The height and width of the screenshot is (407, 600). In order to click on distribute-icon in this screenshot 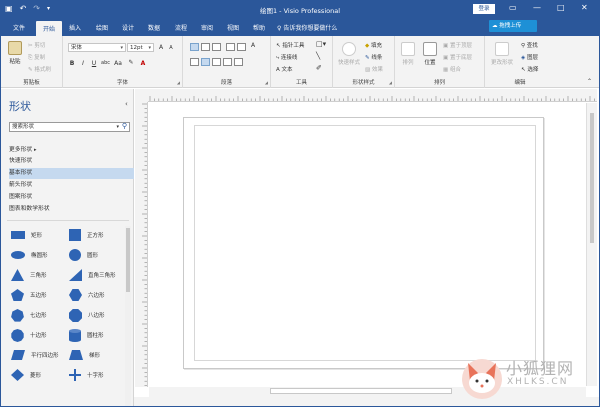, I will do `click(238, 62)`.